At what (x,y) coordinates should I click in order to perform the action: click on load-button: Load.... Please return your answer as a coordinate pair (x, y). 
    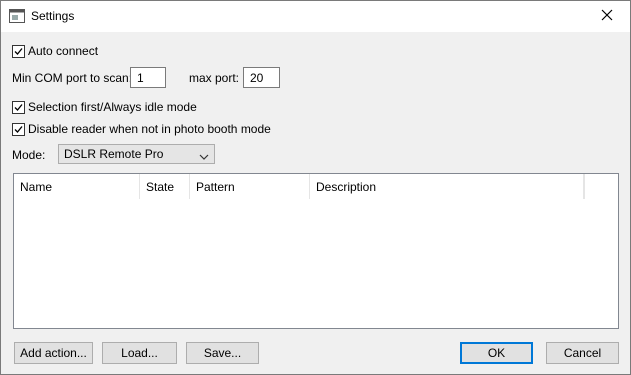
    Looking at the image, I should click on (139, 353).